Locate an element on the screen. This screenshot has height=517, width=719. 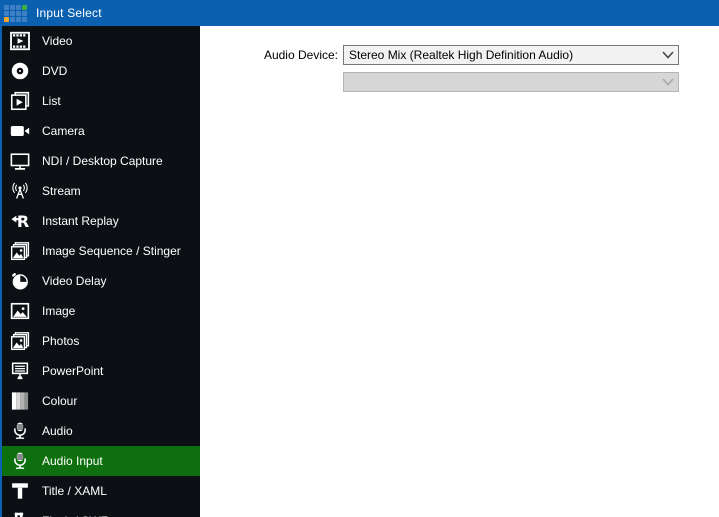
sidebar-item-stream: Stream is located at coordinates (101, 191).